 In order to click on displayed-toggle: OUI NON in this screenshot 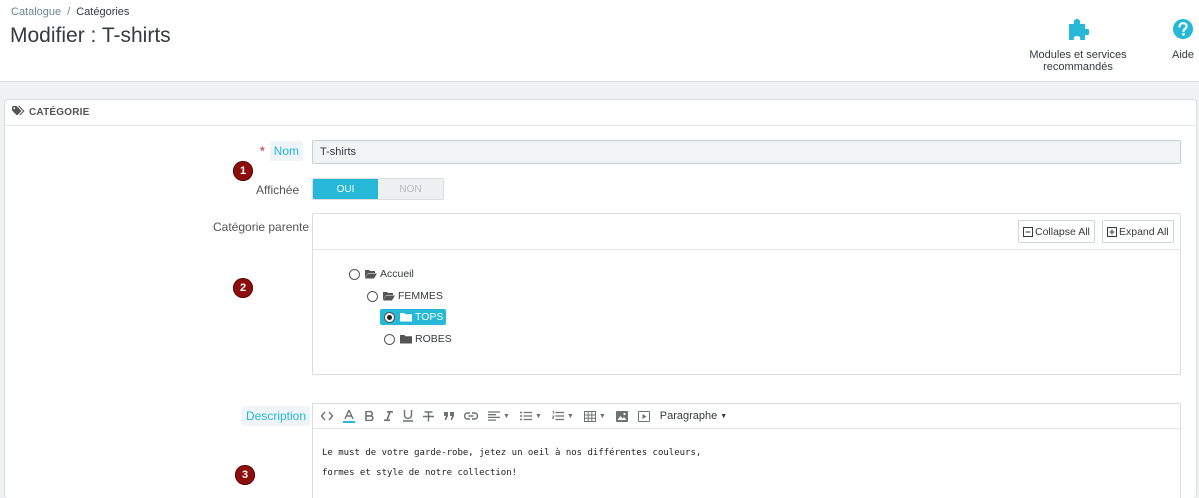, I will do `click(378, 189)`.